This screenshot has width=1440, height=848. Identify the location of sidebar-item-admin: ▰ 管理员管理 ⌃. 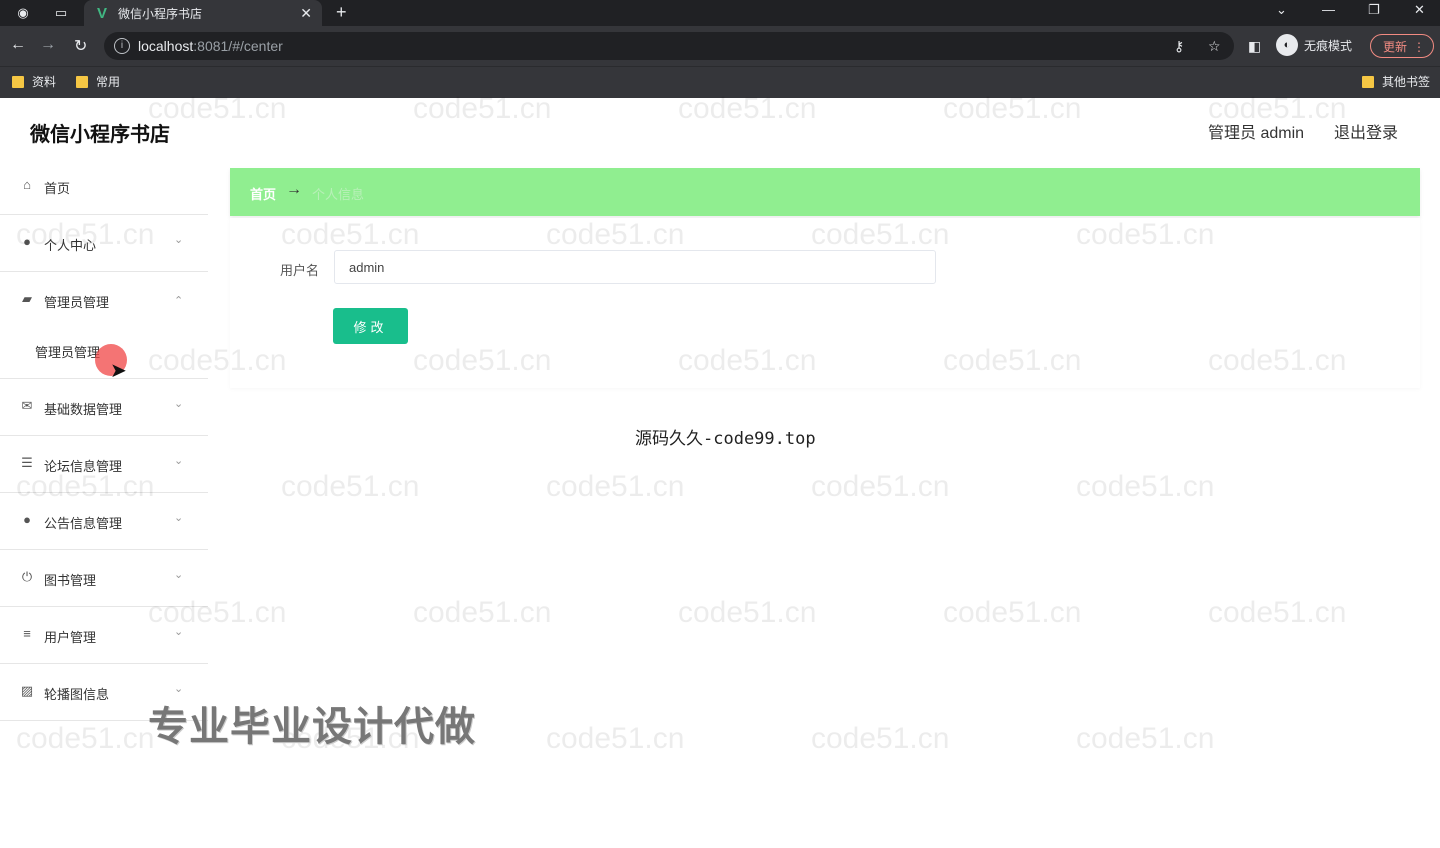
(104, 300).